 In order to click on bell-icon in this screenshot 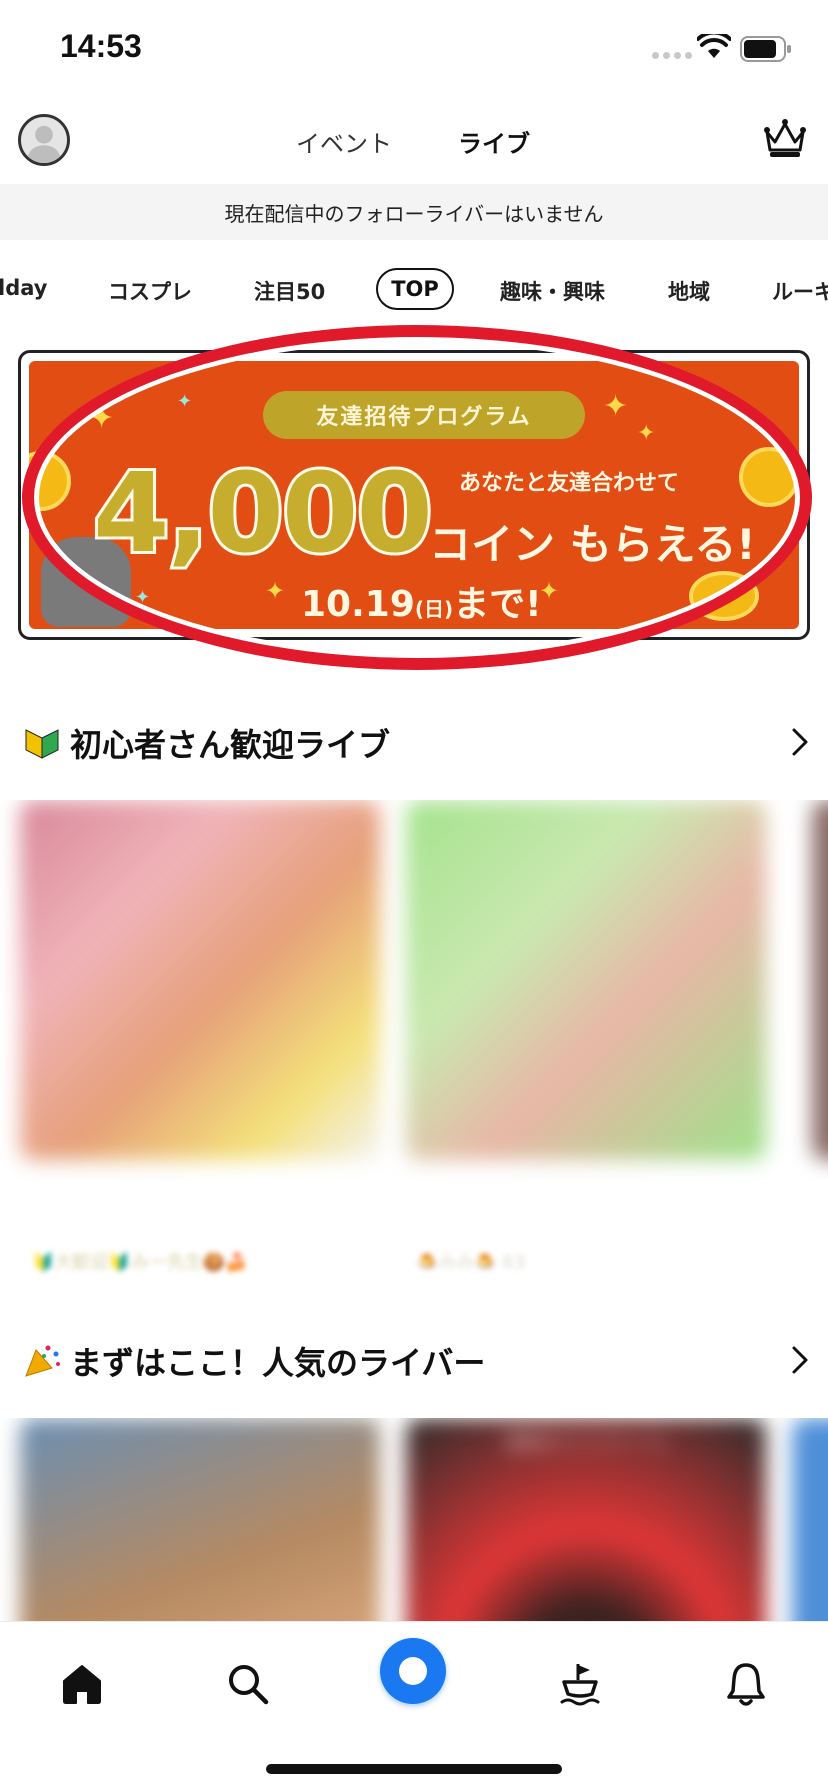, I will do `click(746, 1684)`.